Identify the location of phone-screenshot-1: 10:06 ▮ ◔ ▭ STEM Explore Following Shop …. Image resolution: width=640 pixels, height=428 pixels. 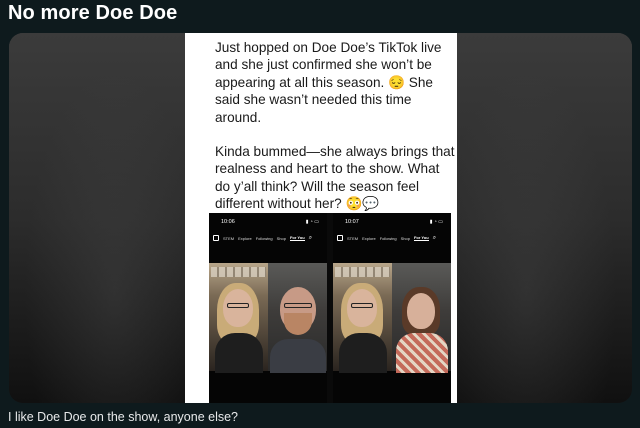
(268, 308).